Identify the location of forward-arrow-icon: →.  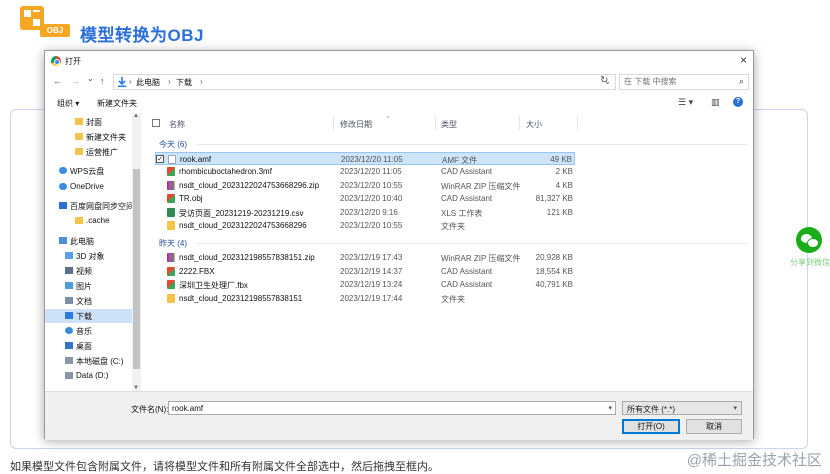
(75, 81).